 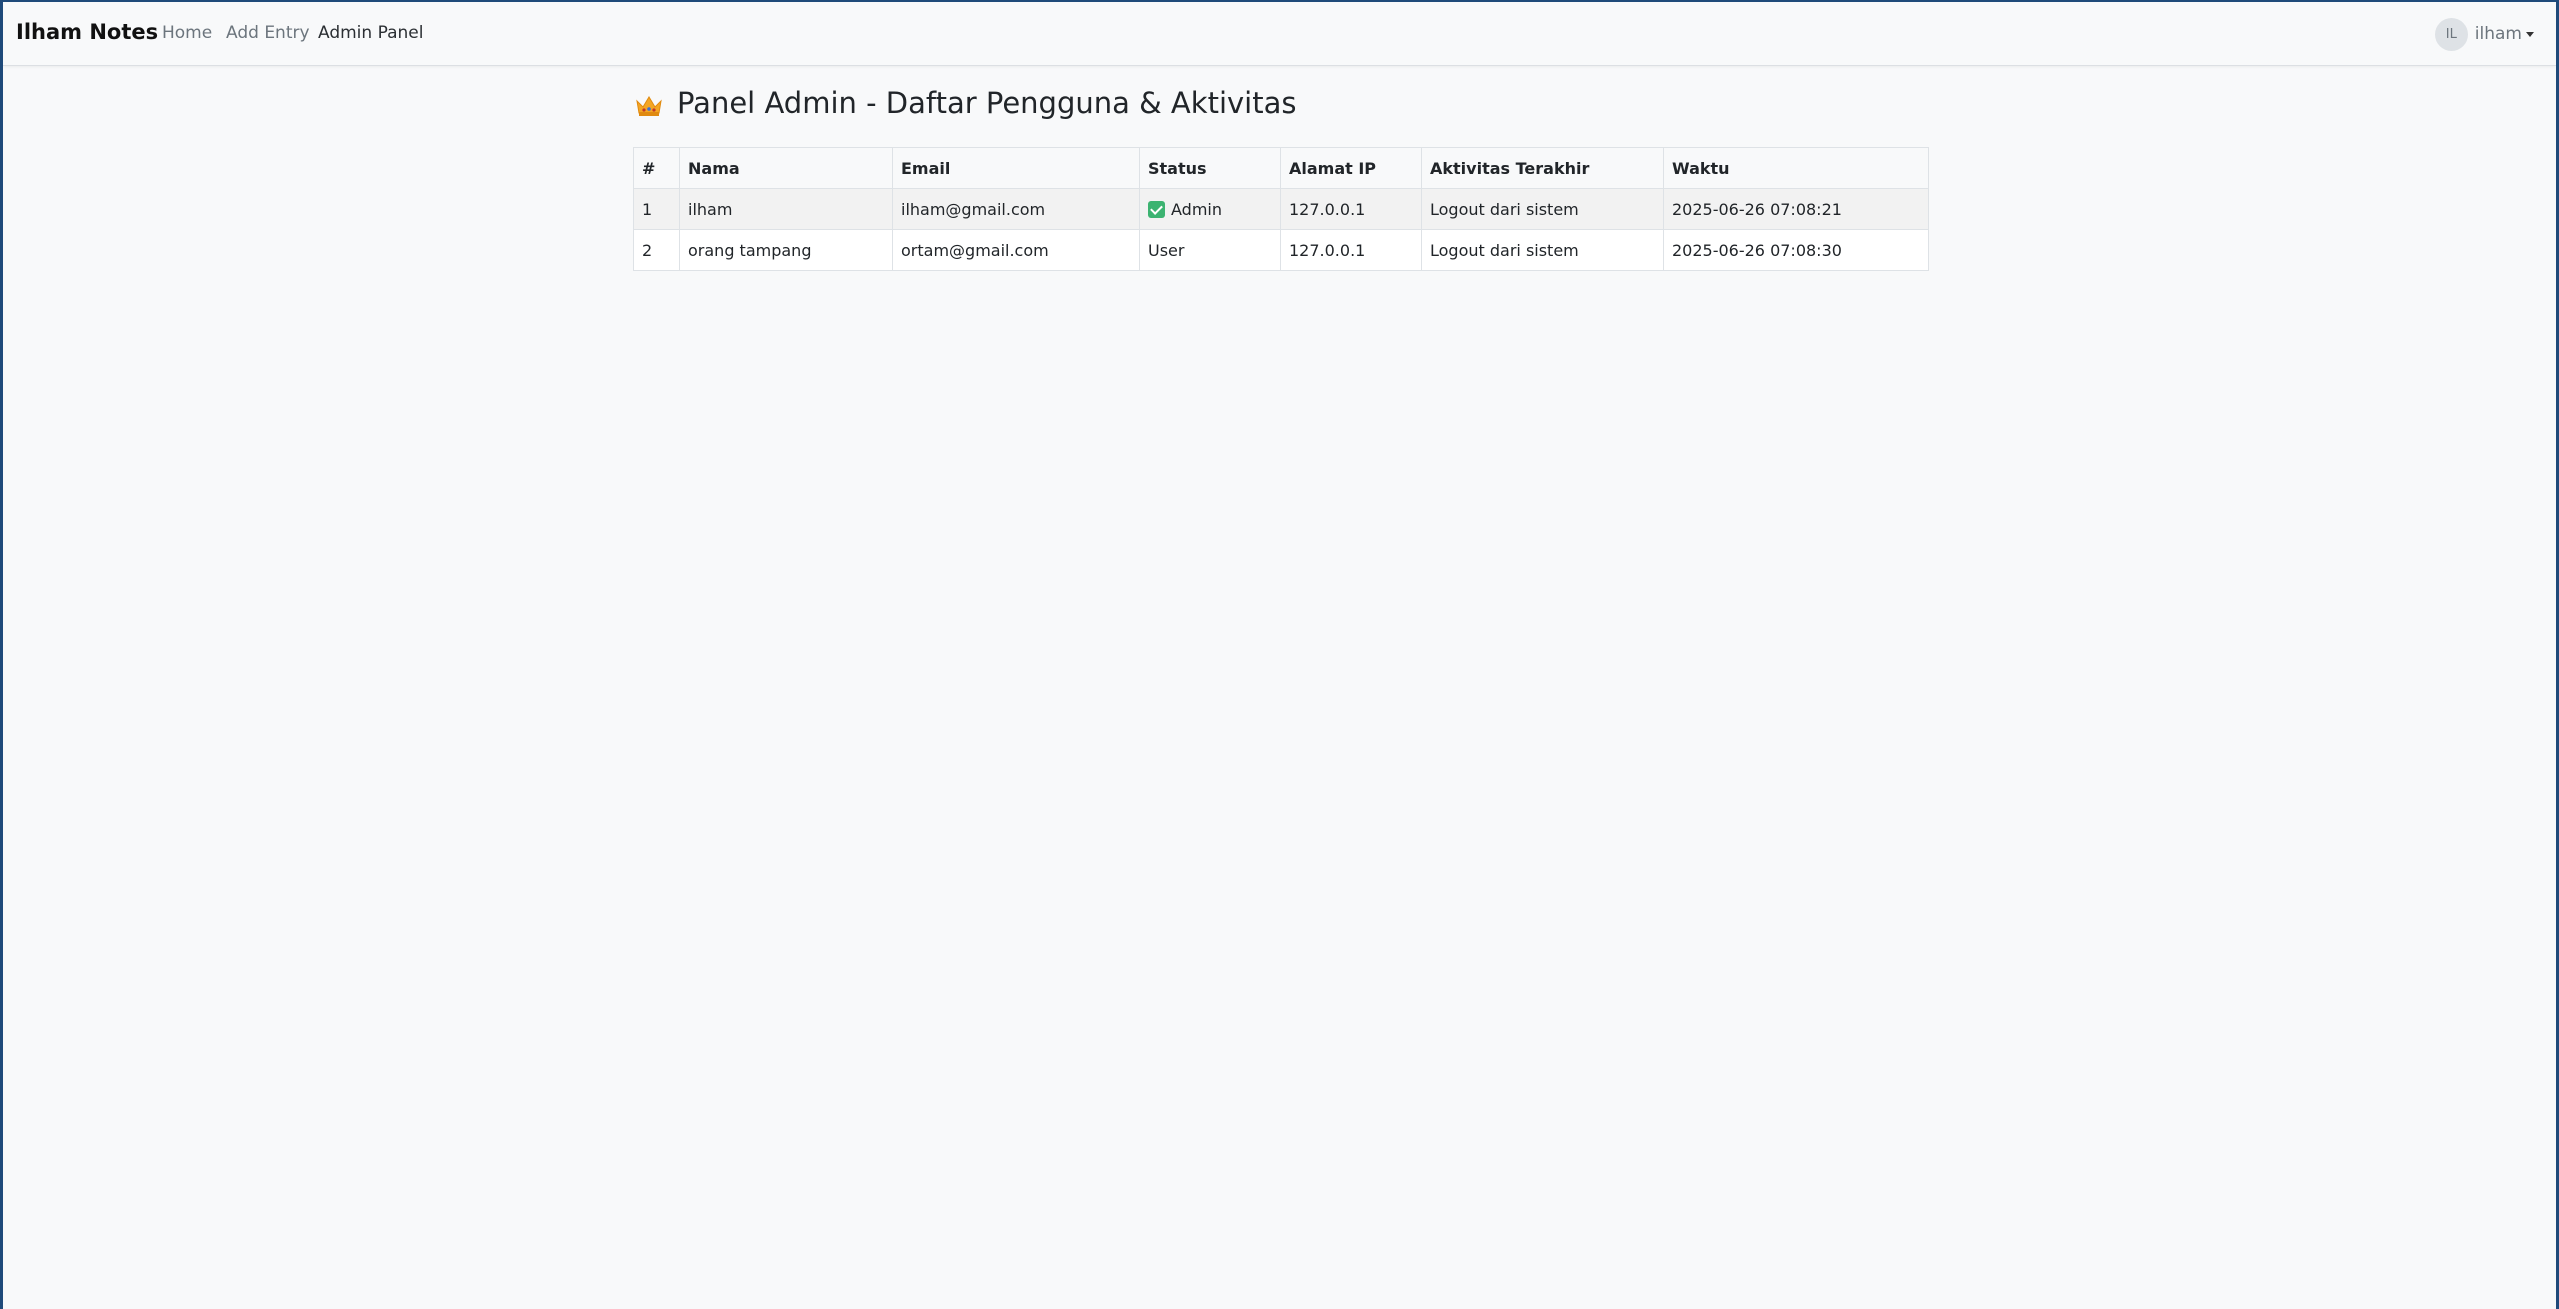 I want to click on column-header-number: #, so click(x=656, y=168).